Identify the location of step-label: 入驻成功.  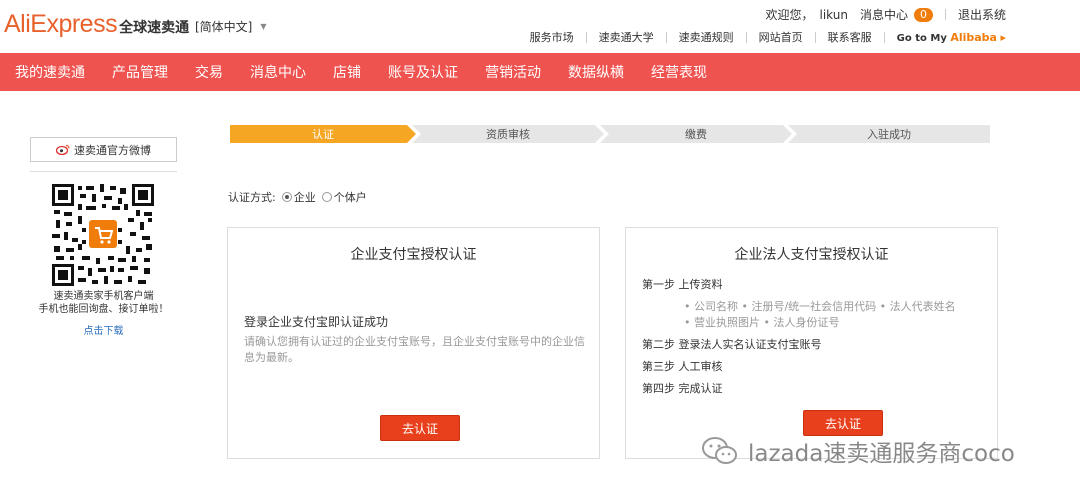
(889, 134).